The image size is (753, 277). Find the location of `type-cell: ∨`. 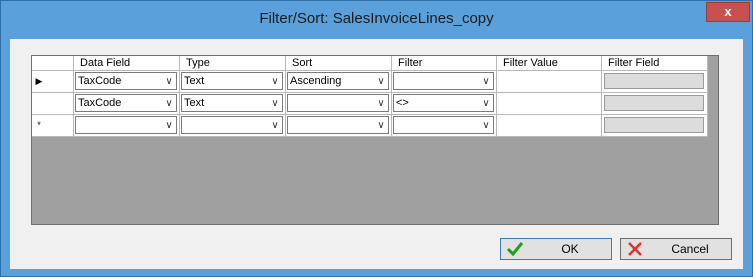

type-cell: ∨ is located at coordinates (233, 126).